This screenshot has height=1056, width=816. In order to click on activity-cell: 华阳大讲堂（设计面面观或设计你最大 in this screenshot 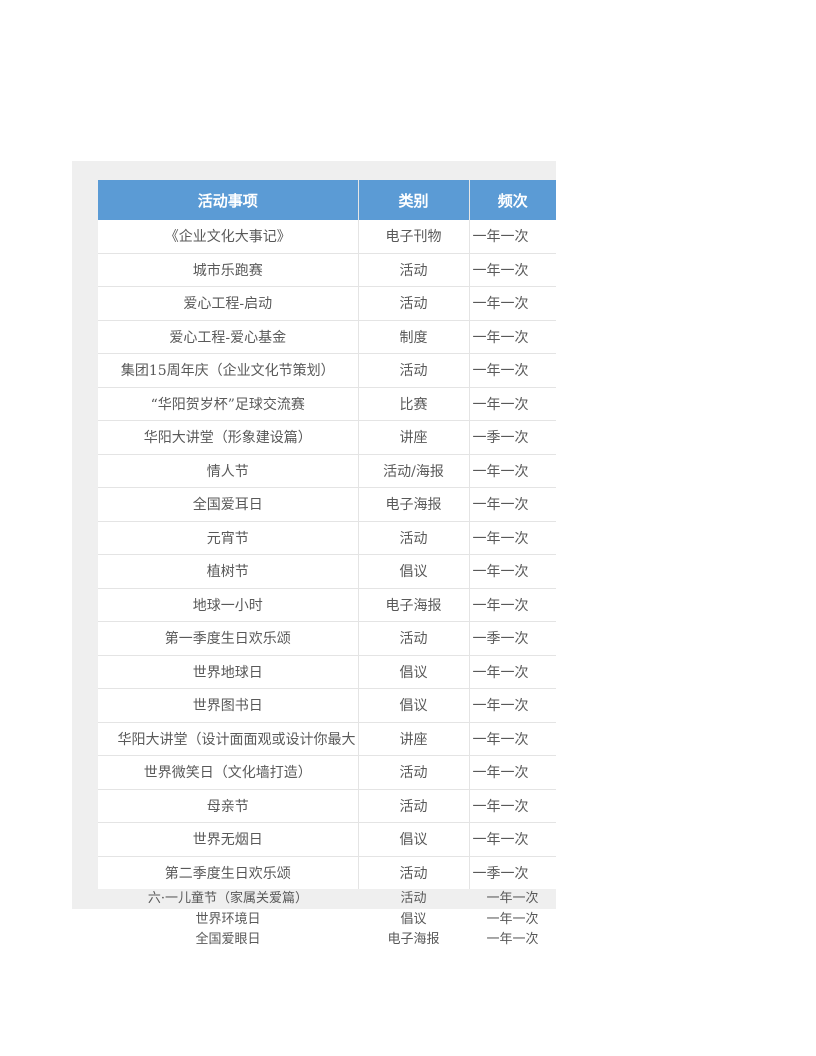, I will do `click(228, 739)`.